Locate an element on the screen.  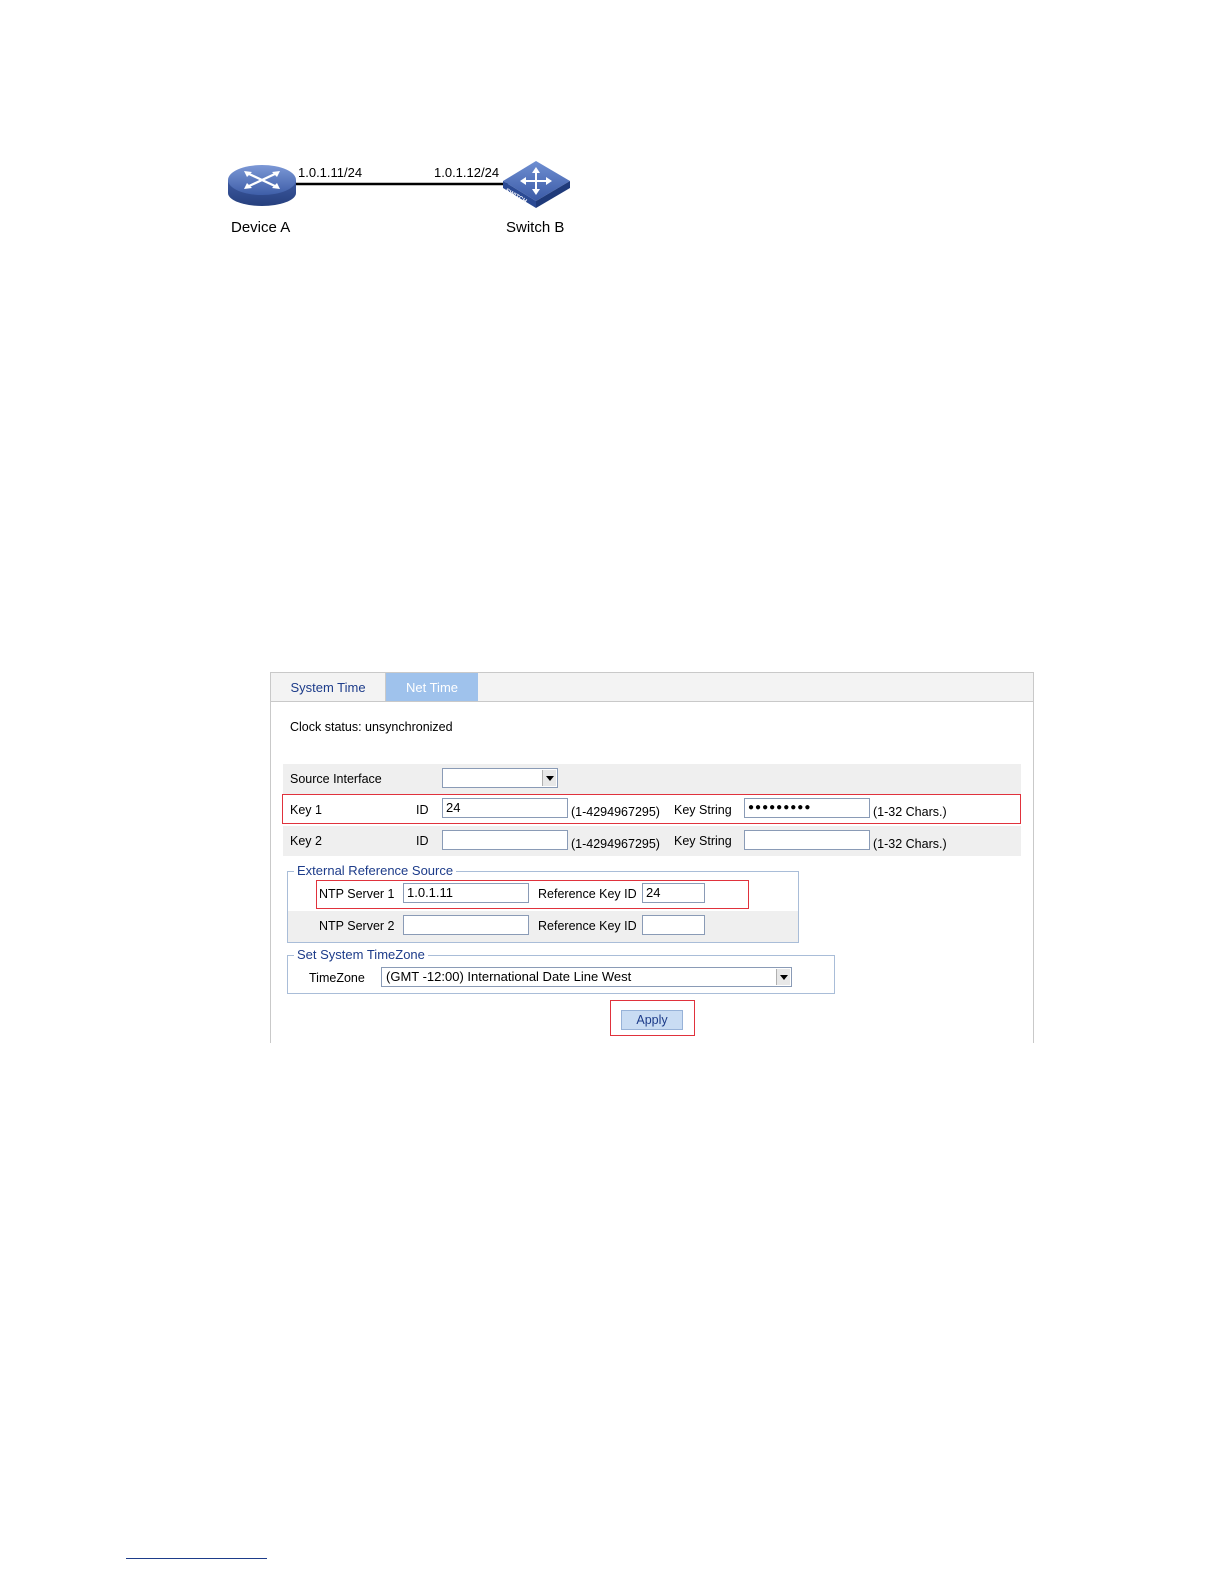
device-a-ip-label: 1.0.1.11/24 is located at coordinates (330, 172).